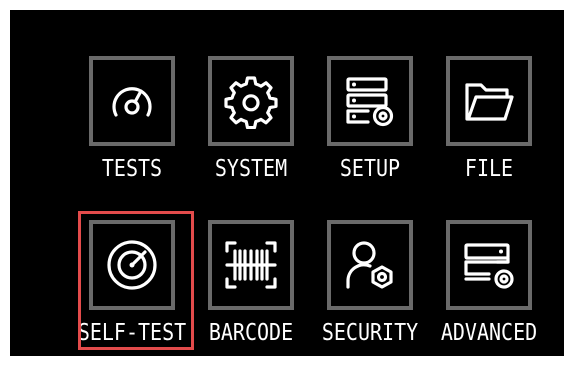 Image resolution: width=574 pixels, height=366 pixels. I want to click on menu-tile-label: SYSTEM, so click(251, 168).